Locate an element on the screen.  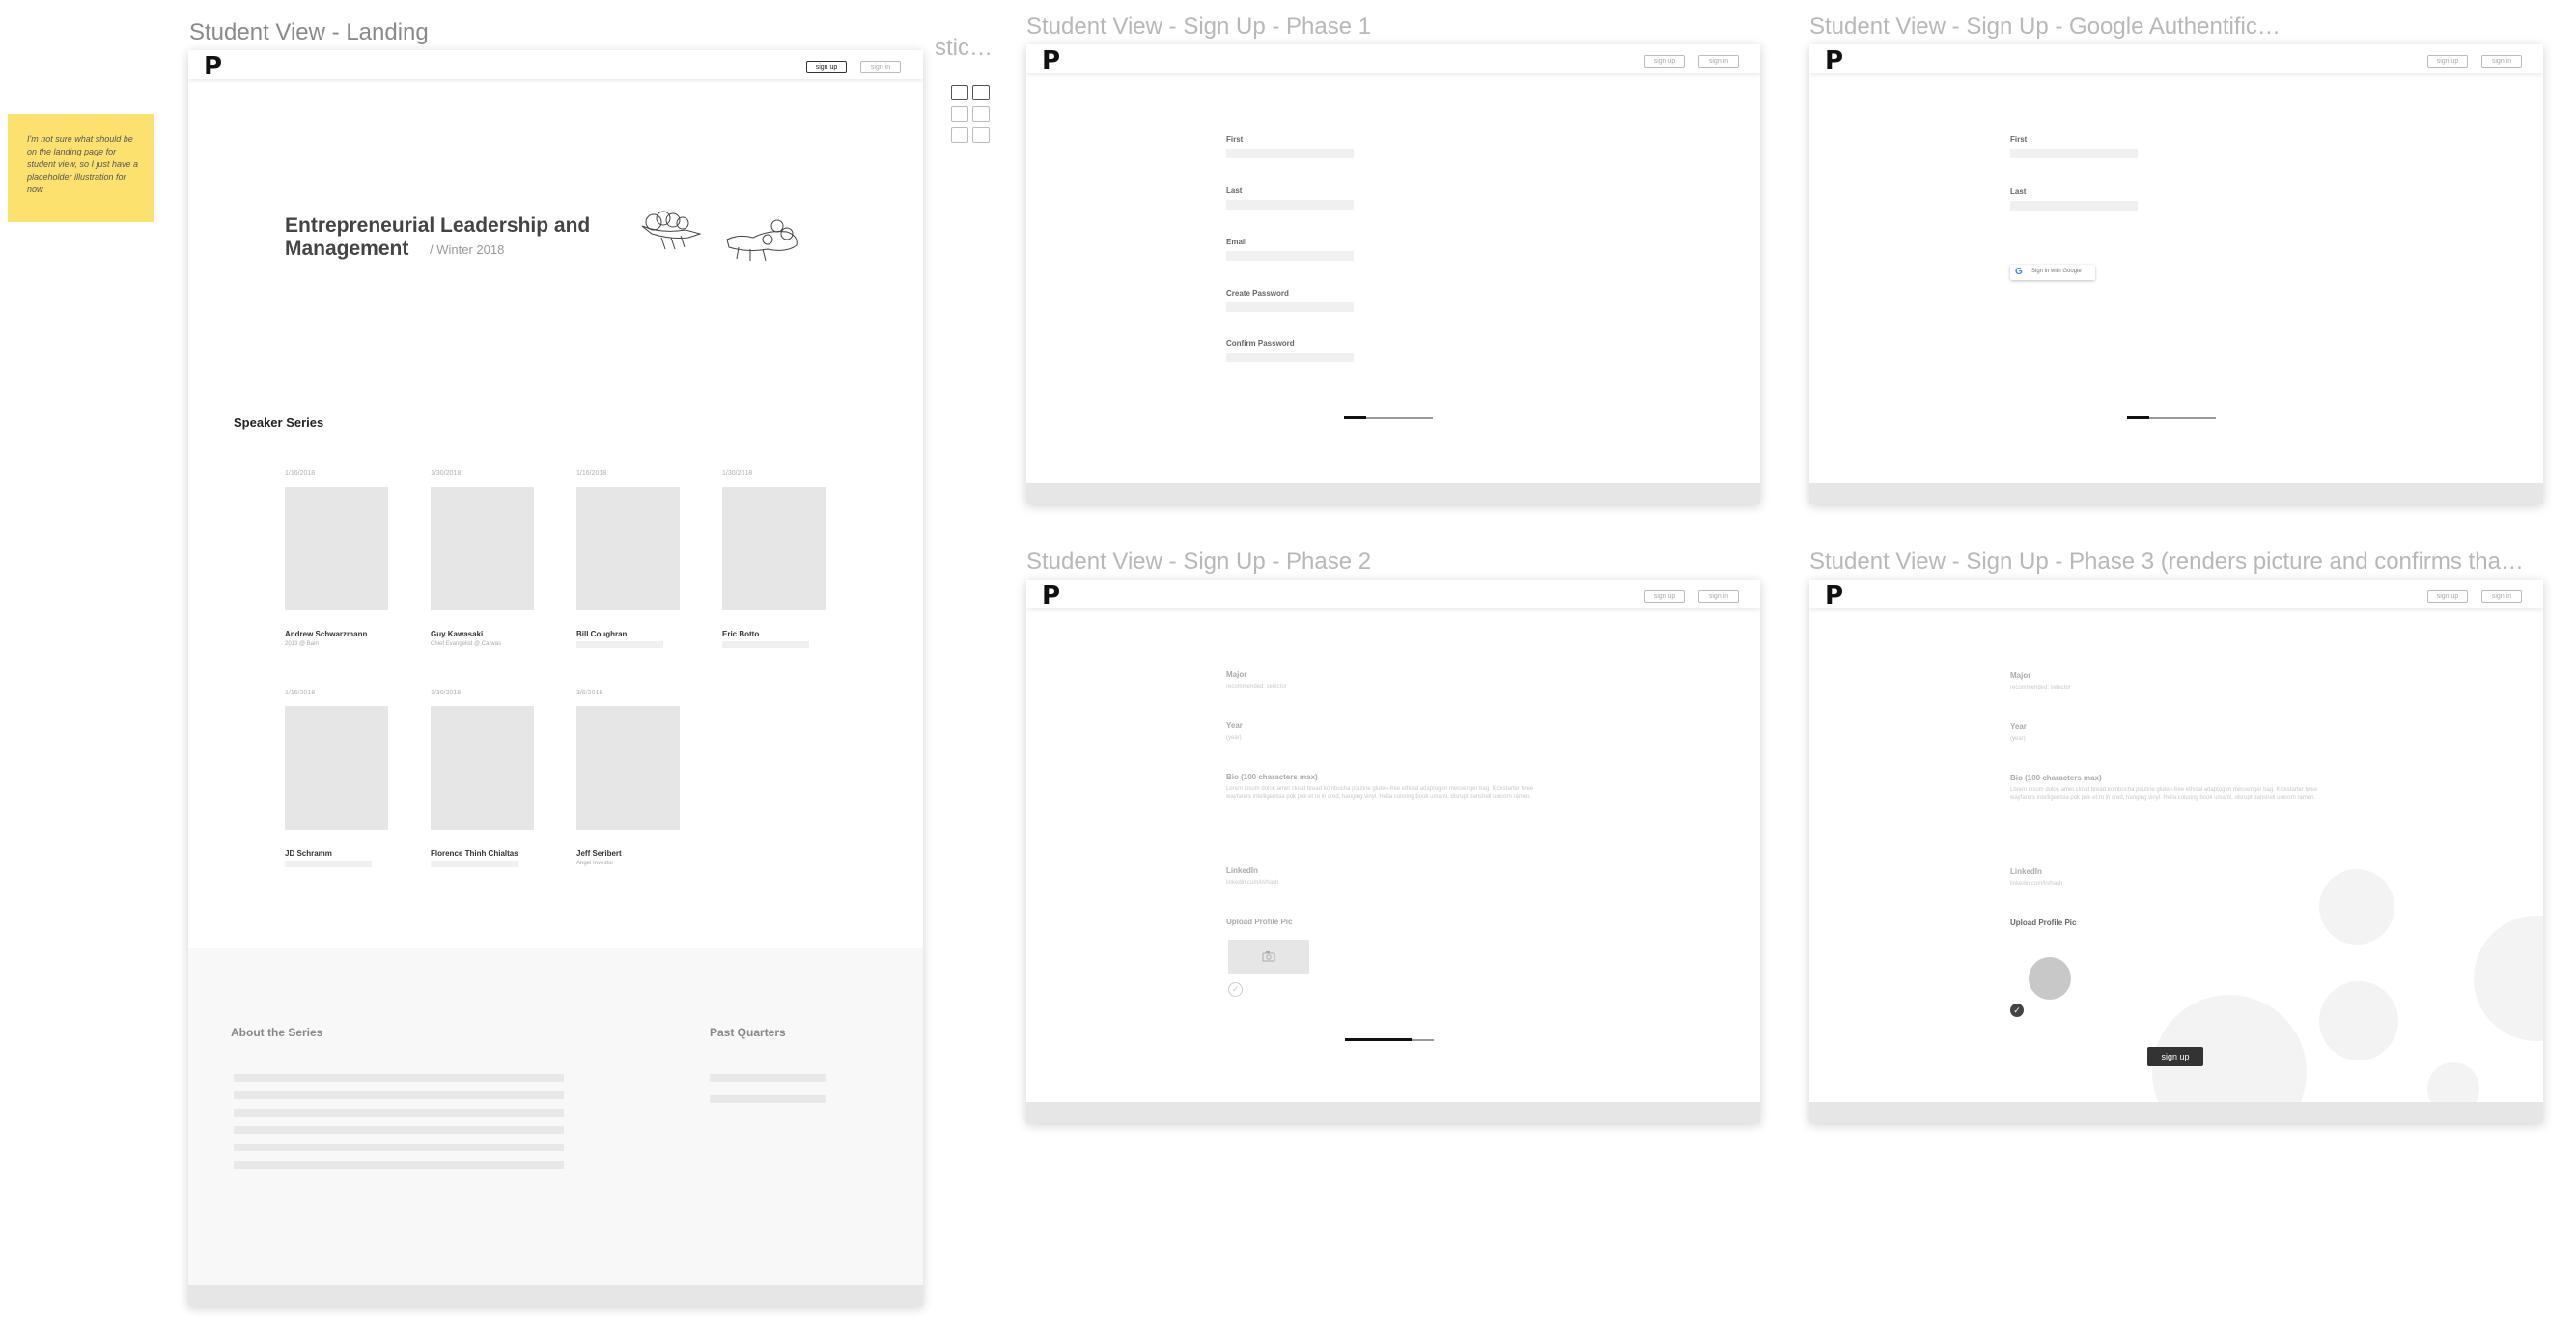
footer: About the Series Past Quarters is located at coordinates (556, 1116).